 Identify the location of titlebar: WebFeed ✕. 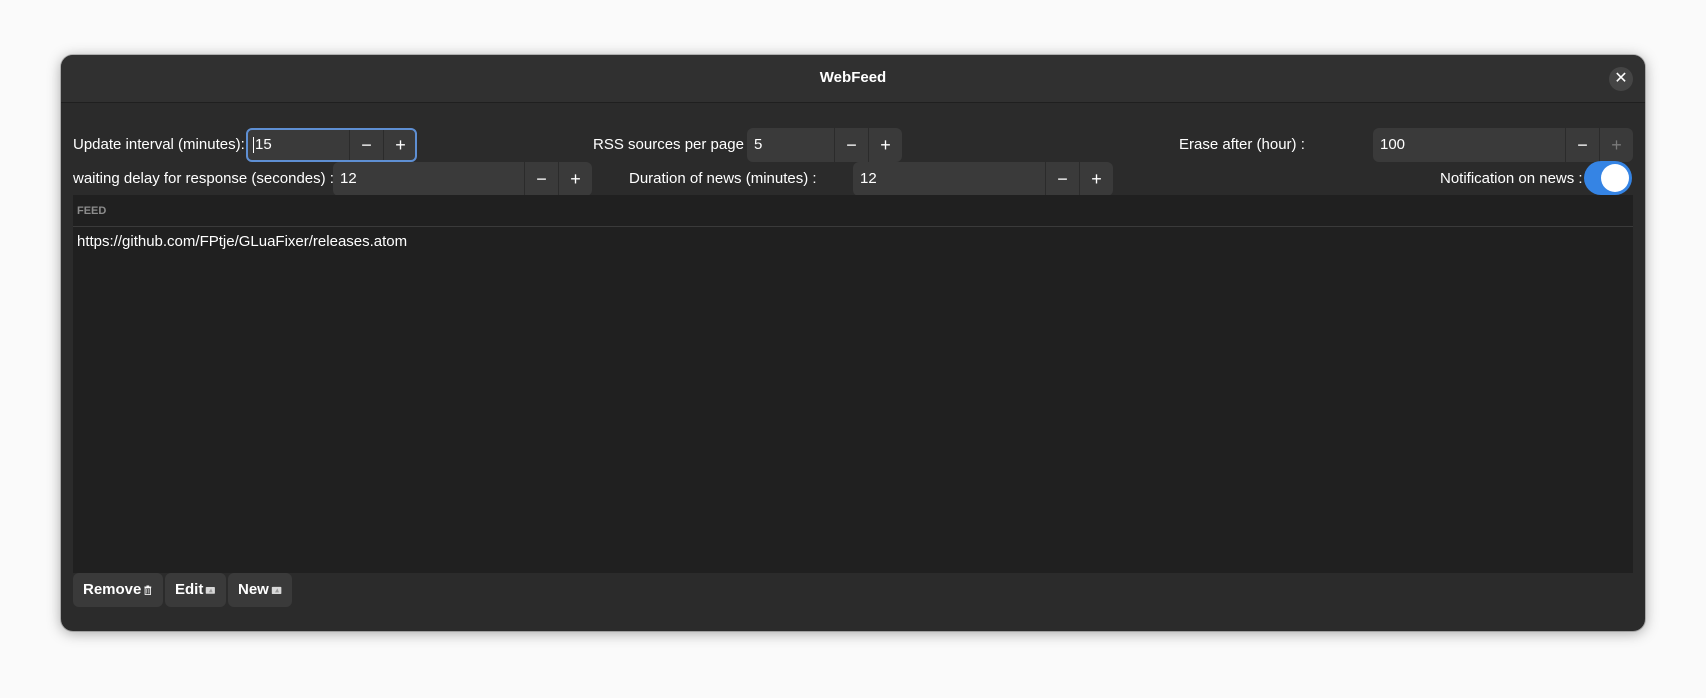
(853, 79).